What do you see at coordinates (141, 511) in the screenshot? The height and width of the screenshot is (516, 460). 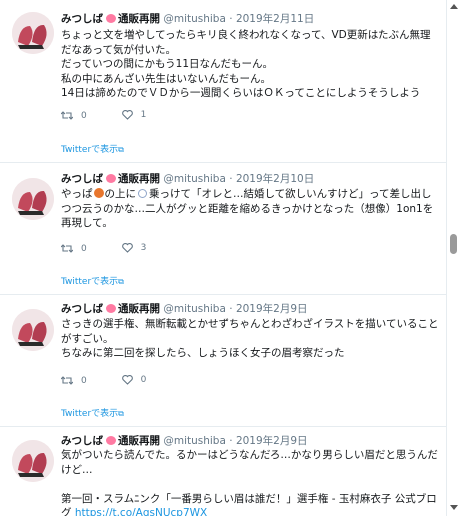 I see `tweet-url-link: https://t.co/AgsNUcp7WX` at bounding box center [141, 511].